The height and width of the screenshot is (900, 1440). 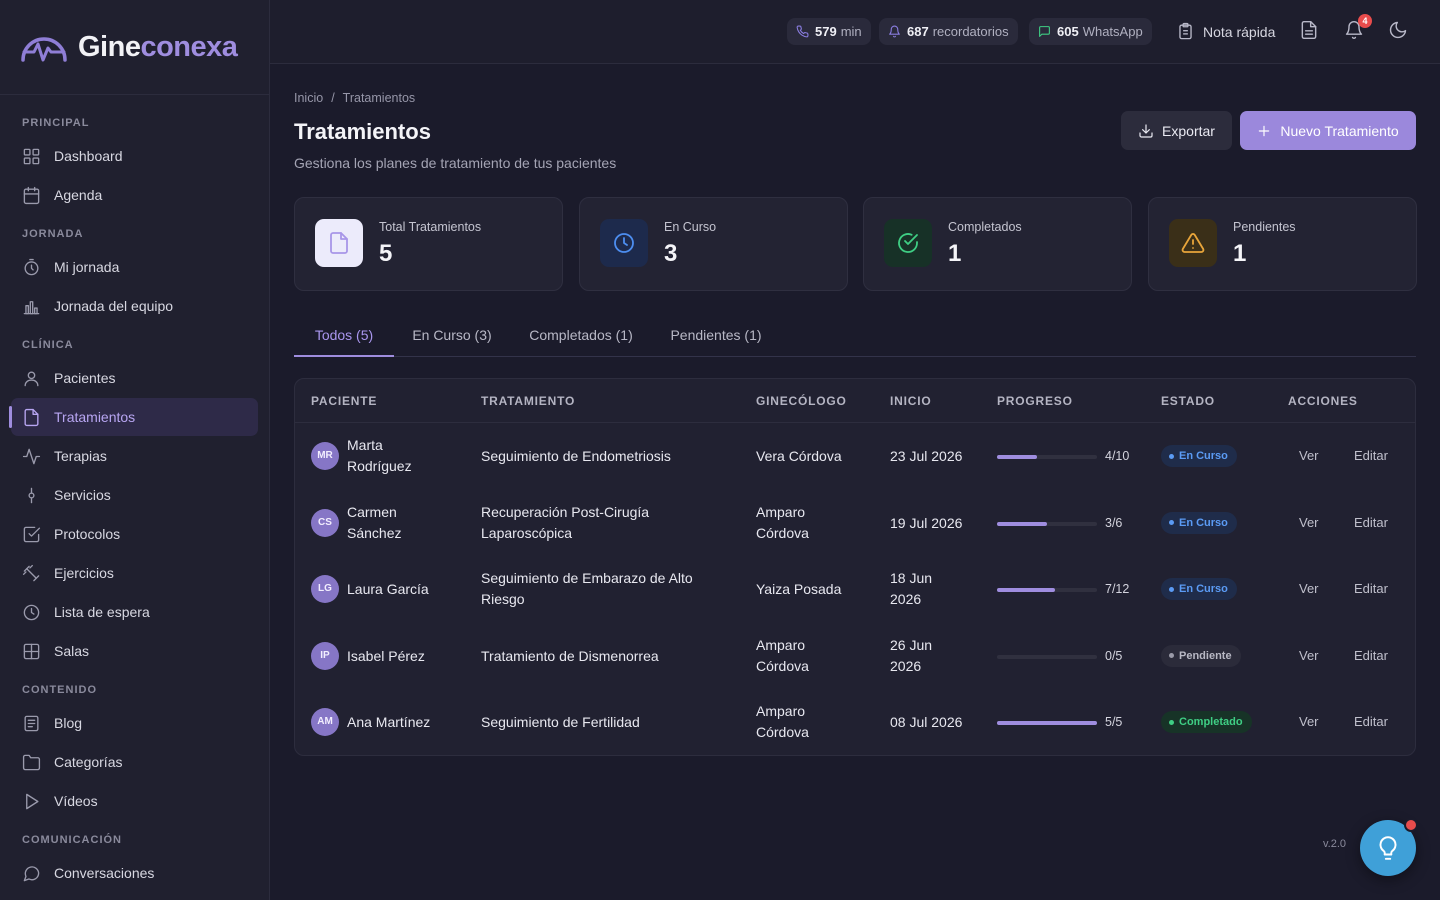 I want to click on notifications-button: 4, so click(x=1358, y=28).